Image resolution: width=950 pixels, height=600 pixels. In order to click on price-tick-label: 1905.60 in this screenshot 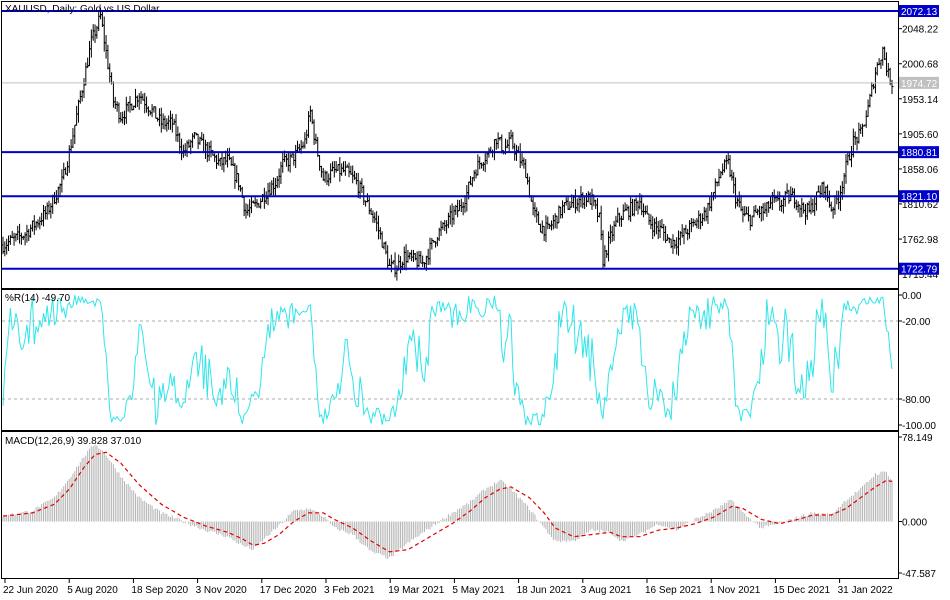, I will do `click(920, 135)`.